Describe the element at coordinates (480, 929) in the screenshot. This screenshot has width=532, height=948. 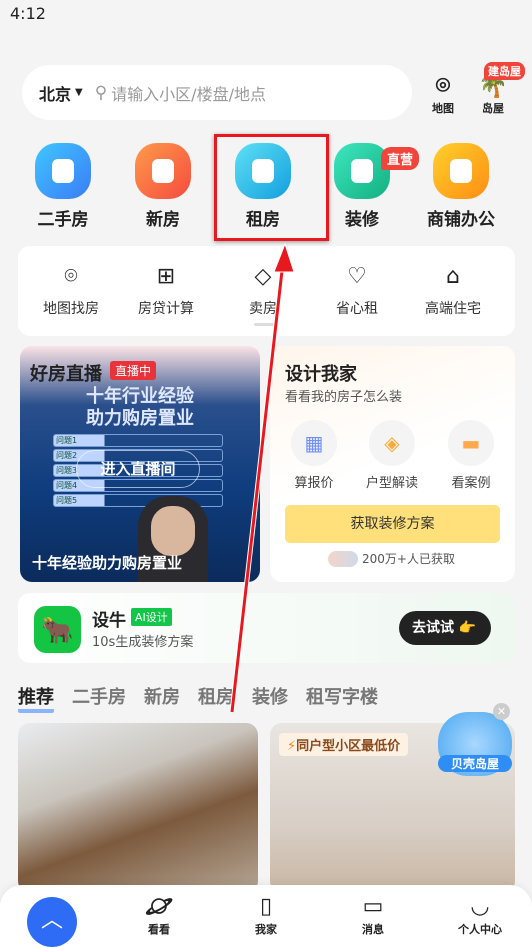
I see `nav-label: 个人中心` at that location.